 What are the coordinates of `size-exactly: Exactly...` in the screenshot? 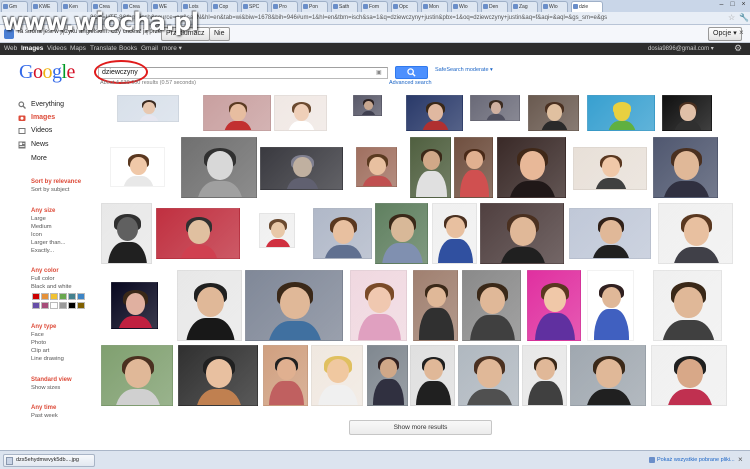 It's located at (42, 251).